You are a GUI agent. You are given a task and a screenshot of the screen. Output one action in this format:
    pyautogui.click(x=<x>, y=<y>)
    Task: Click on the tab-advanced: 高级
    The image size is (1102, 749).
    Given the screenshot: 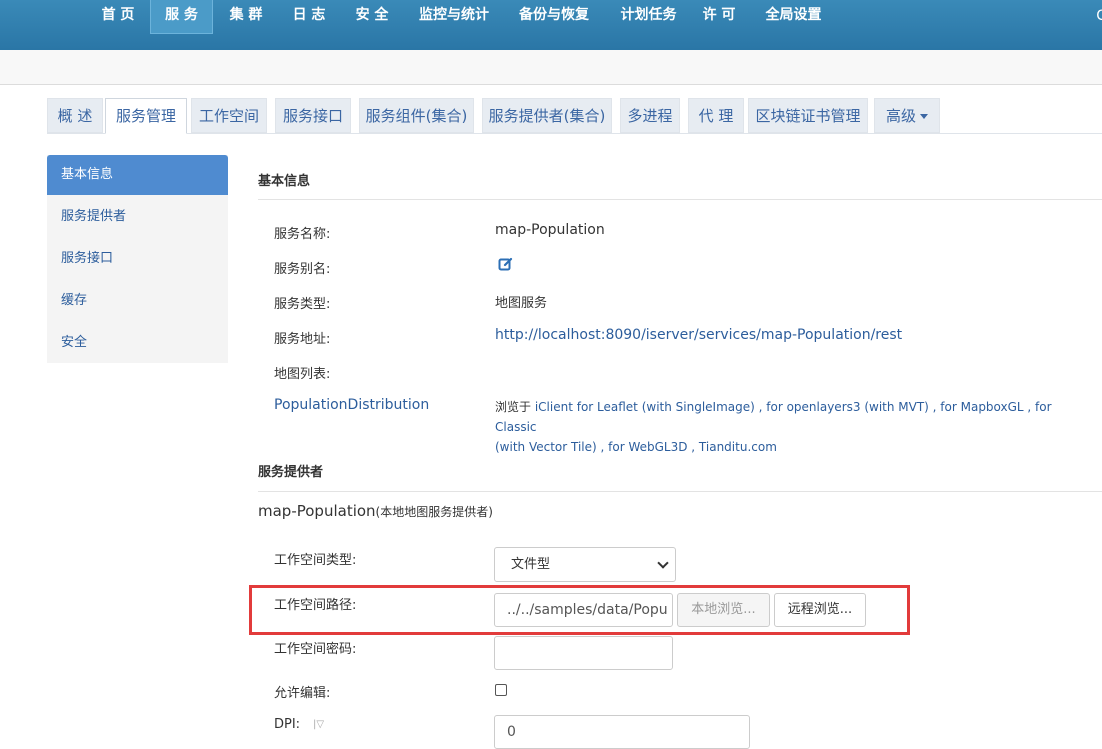 What is the action you would take?
    pyautogui.click(x=907, y=115)
    